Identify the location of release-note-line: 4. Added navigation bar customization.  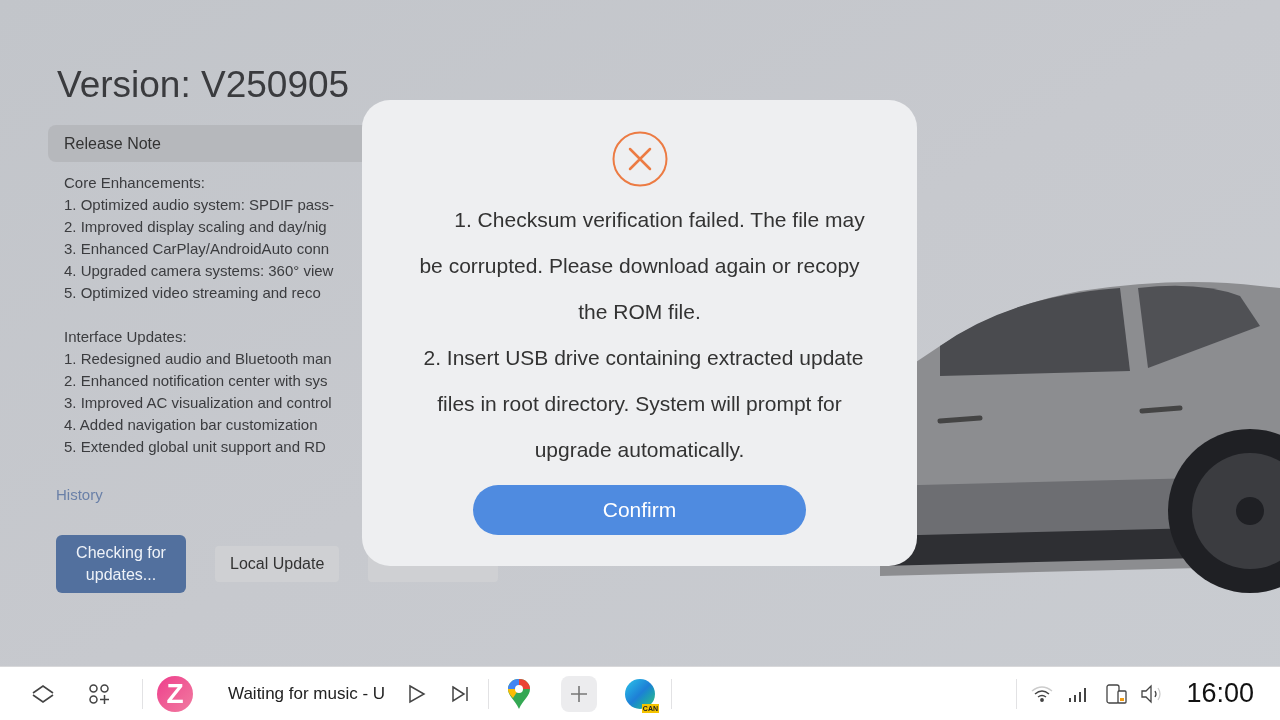
(191, 425).